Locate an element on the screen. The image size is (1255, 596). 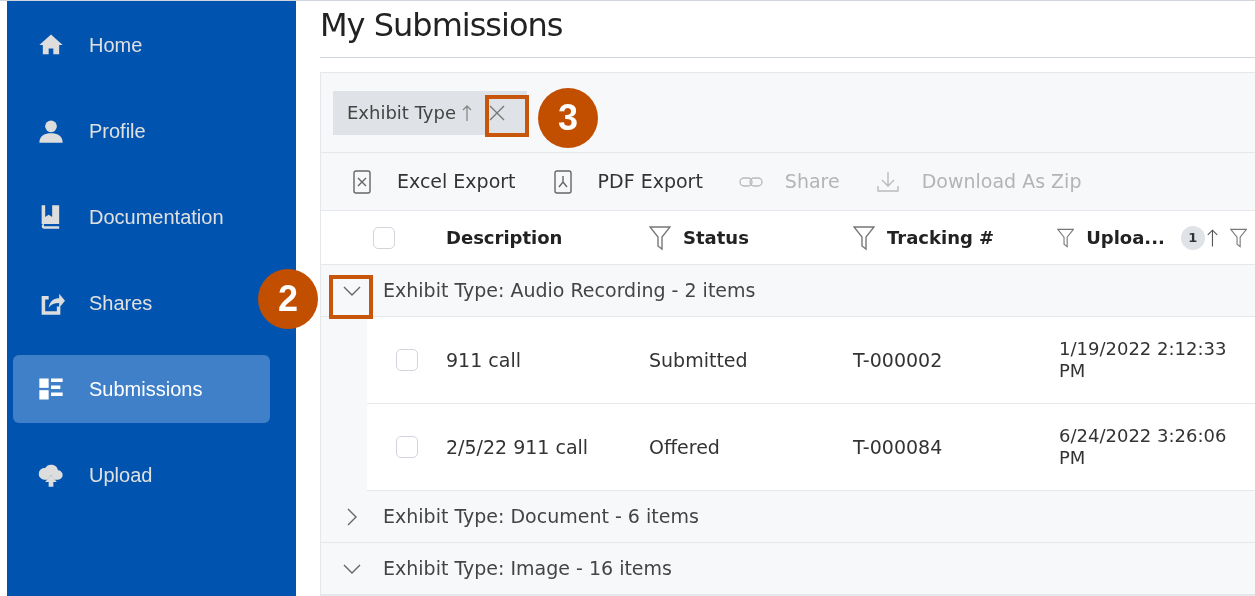
table-cell: Submitted is located at coordinates (698, 359).